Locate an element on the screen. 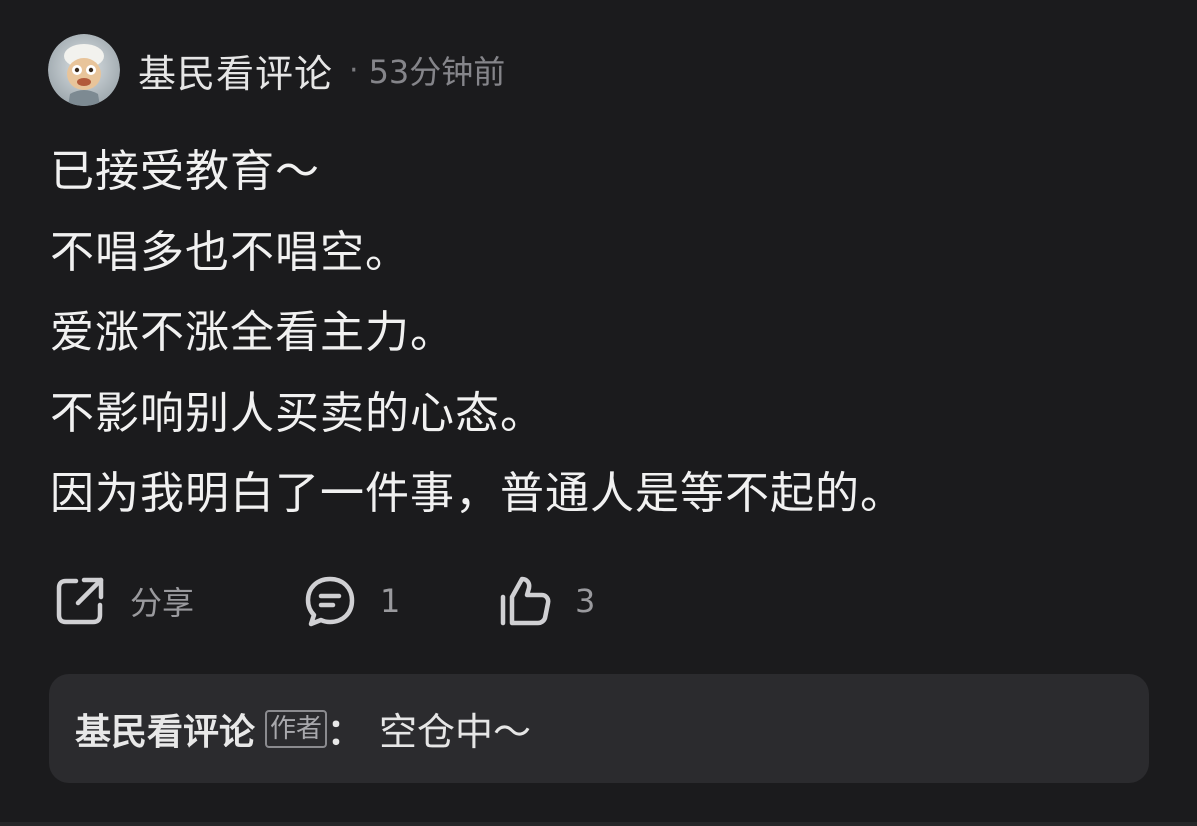 Image resolution: width=1197 pixels, height=826 pixels. author-badge: 作者 is located at coordinates (296, 728).